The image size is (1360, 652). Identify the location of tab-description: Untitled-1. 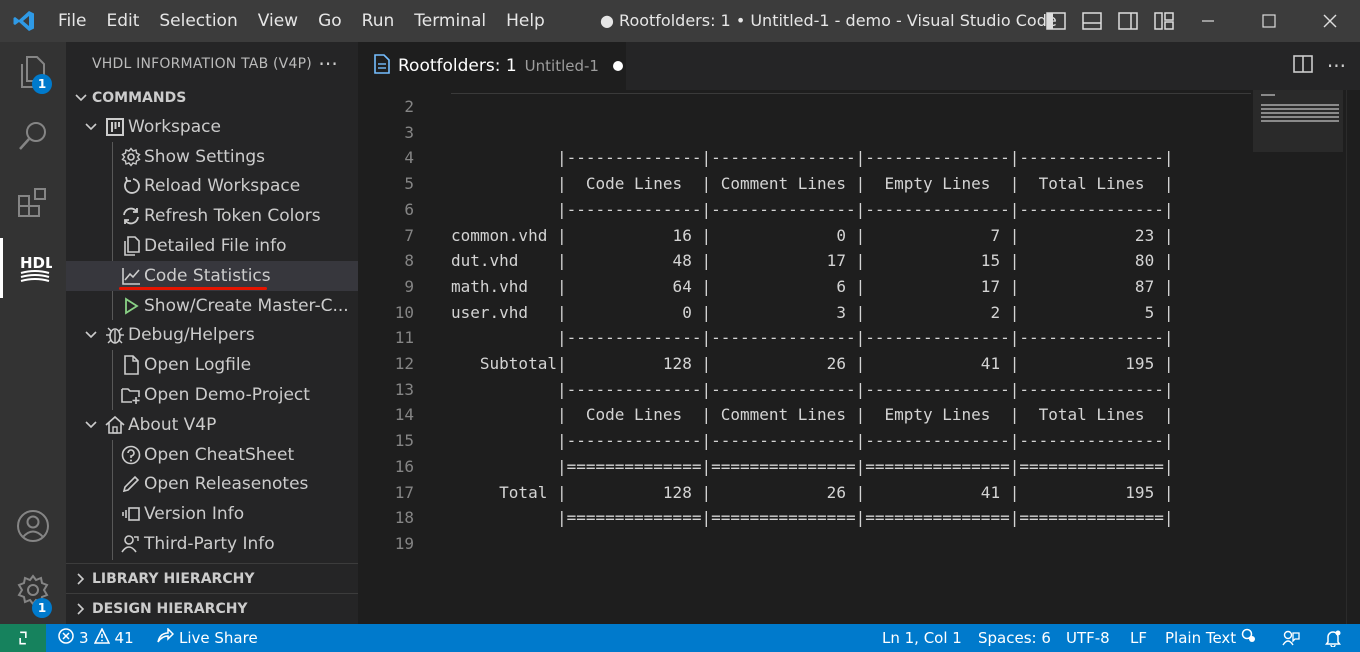
(561, 66).